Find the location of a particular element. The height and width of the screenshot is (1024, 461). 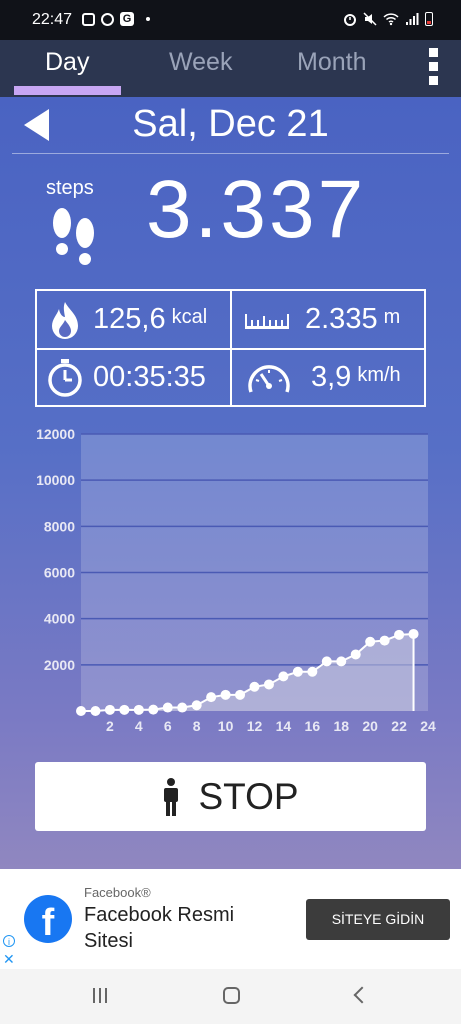

flame-icon is located at coordinates (65, 320).